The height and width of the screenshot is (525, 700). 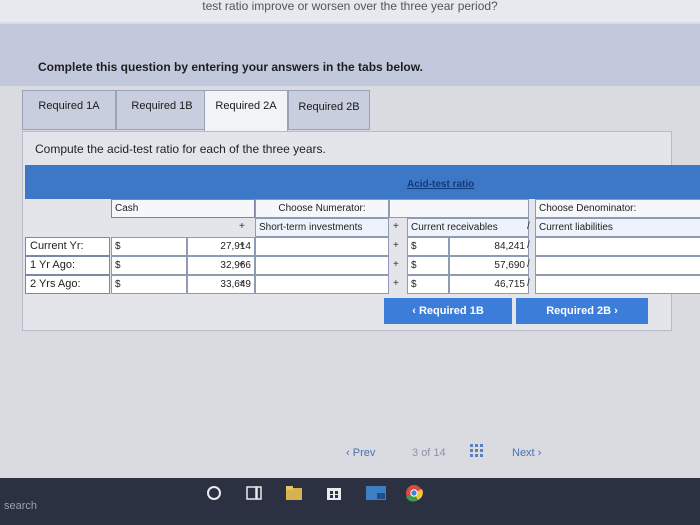 What do you see at coordinates (441, 184) in the screenshot?
I see `header-title: Acid-test ratio` at bounding box center [441, 184].